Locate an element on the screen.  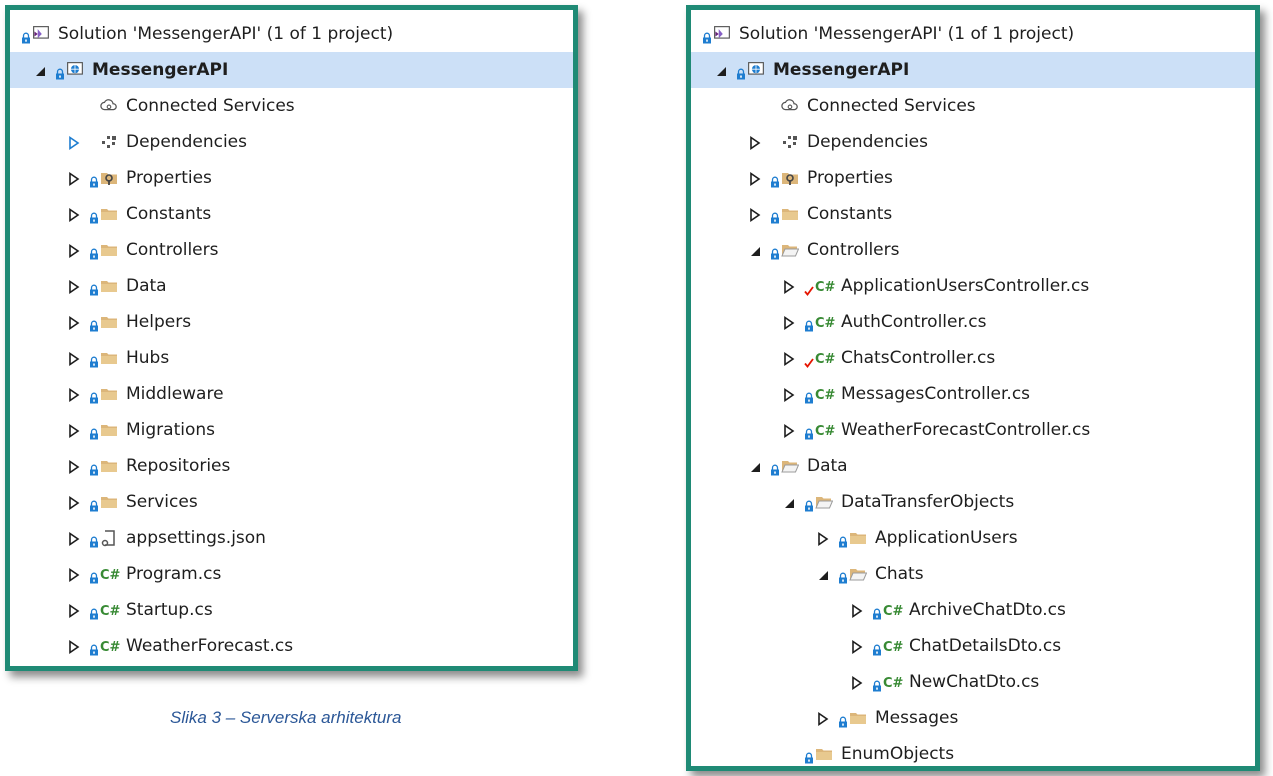
tree-item-weatherforecastcontroller-cs: C# WeatherForecastController.cs is located at coordinates (973, 430).